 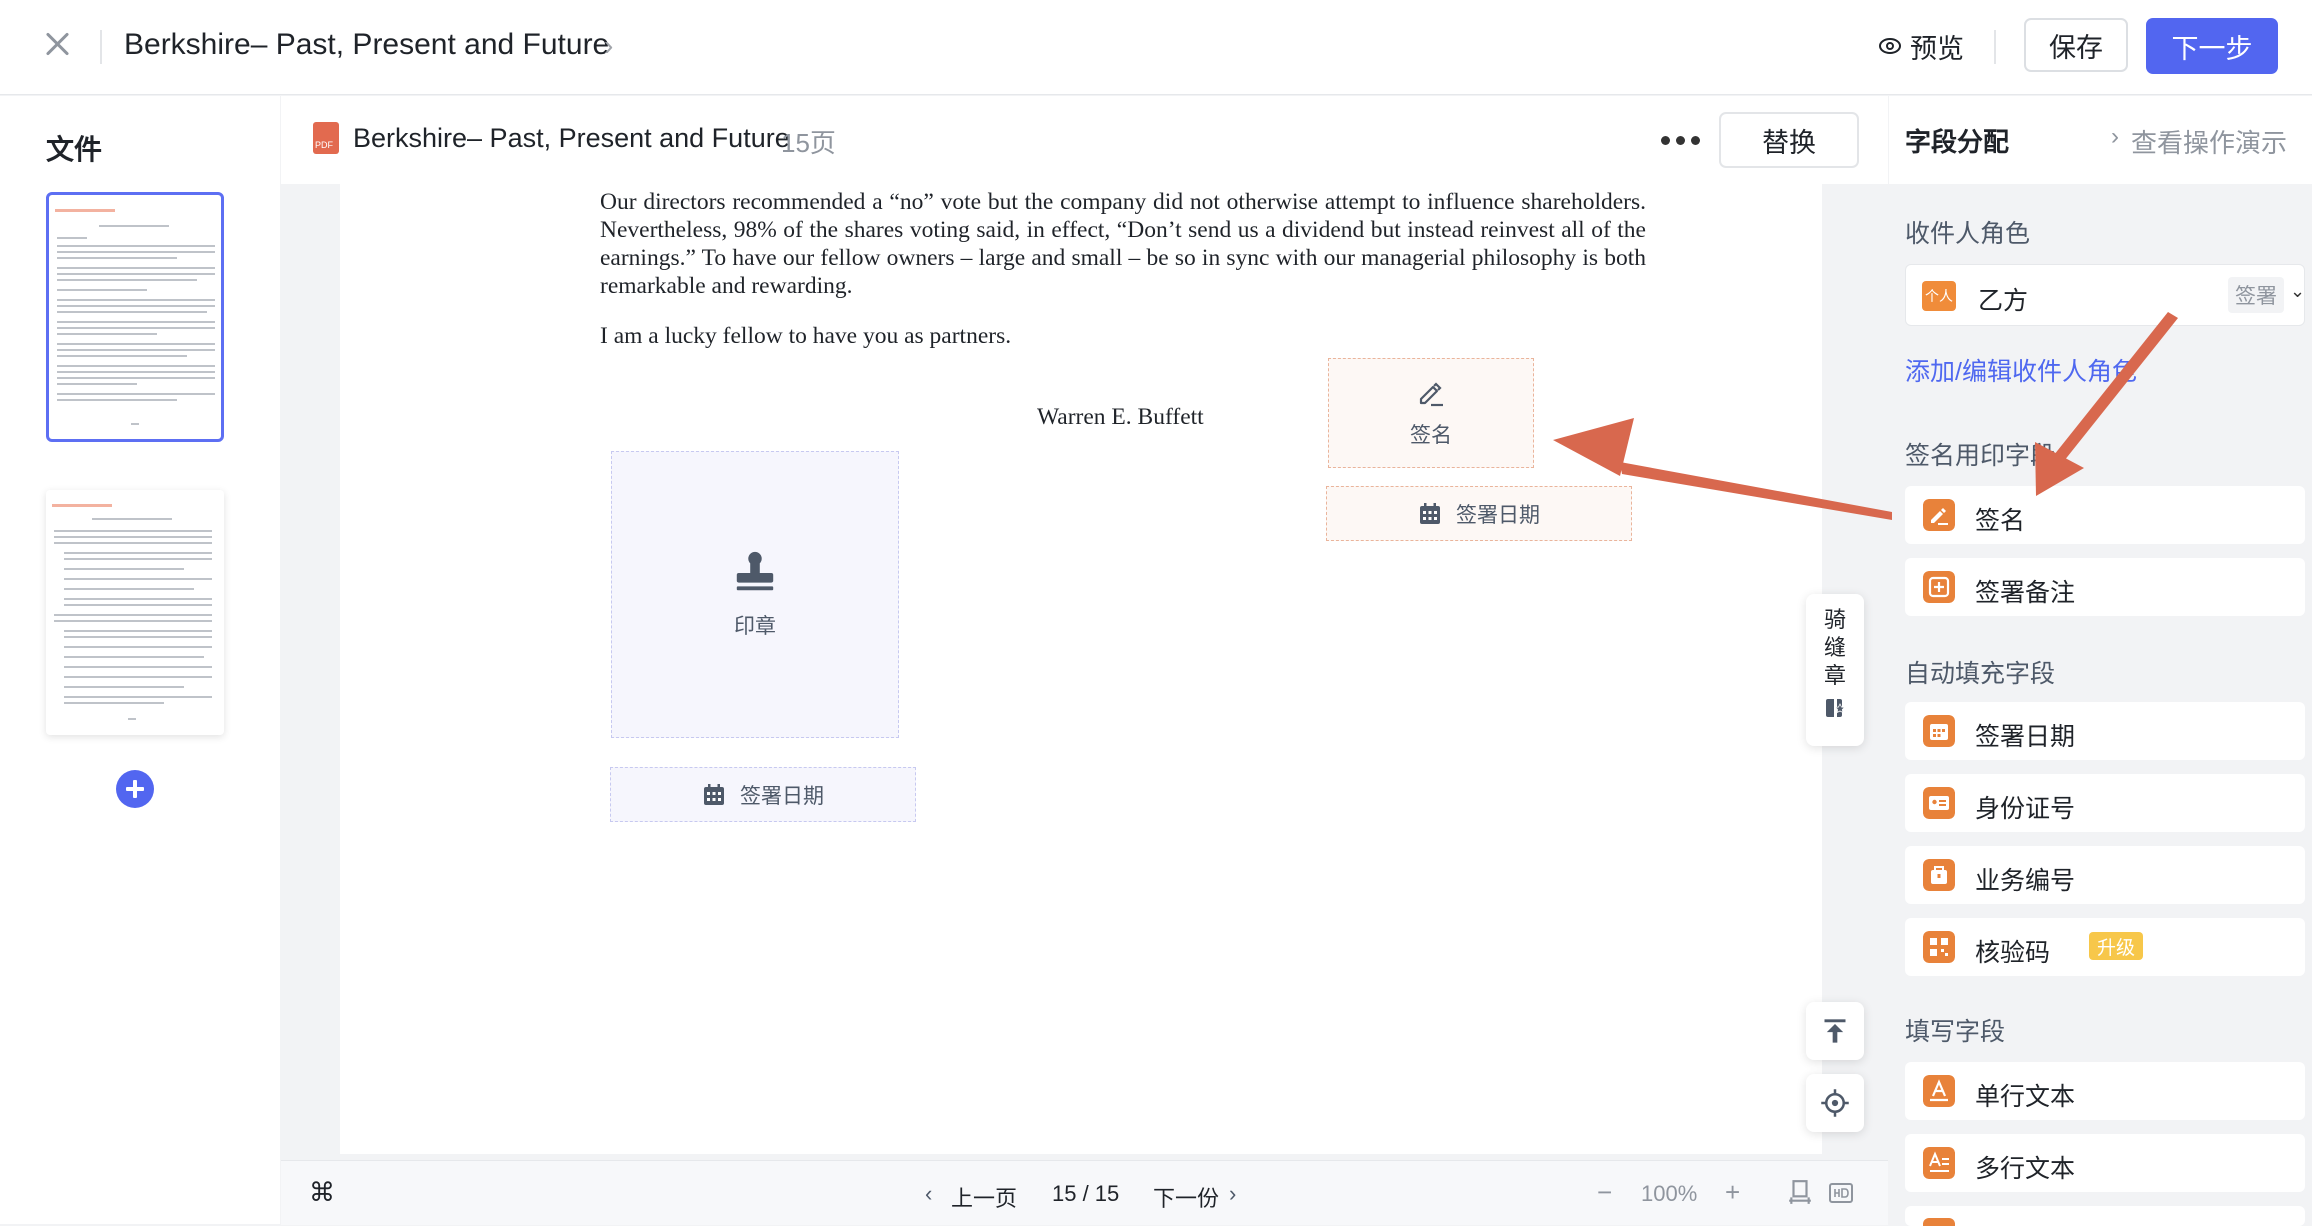 What do you see at coordinates (1800, 1192) in the screenshot?
I see `fit-page-icon` at bounding box center [1800, 1192].